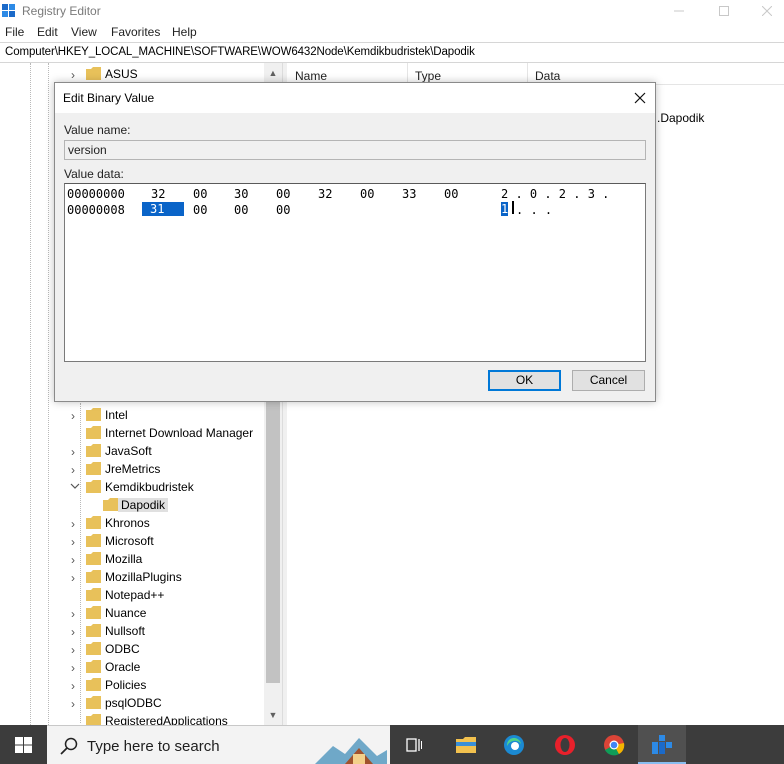  I want to click on menu-edit: Edit, so click(47, 32).